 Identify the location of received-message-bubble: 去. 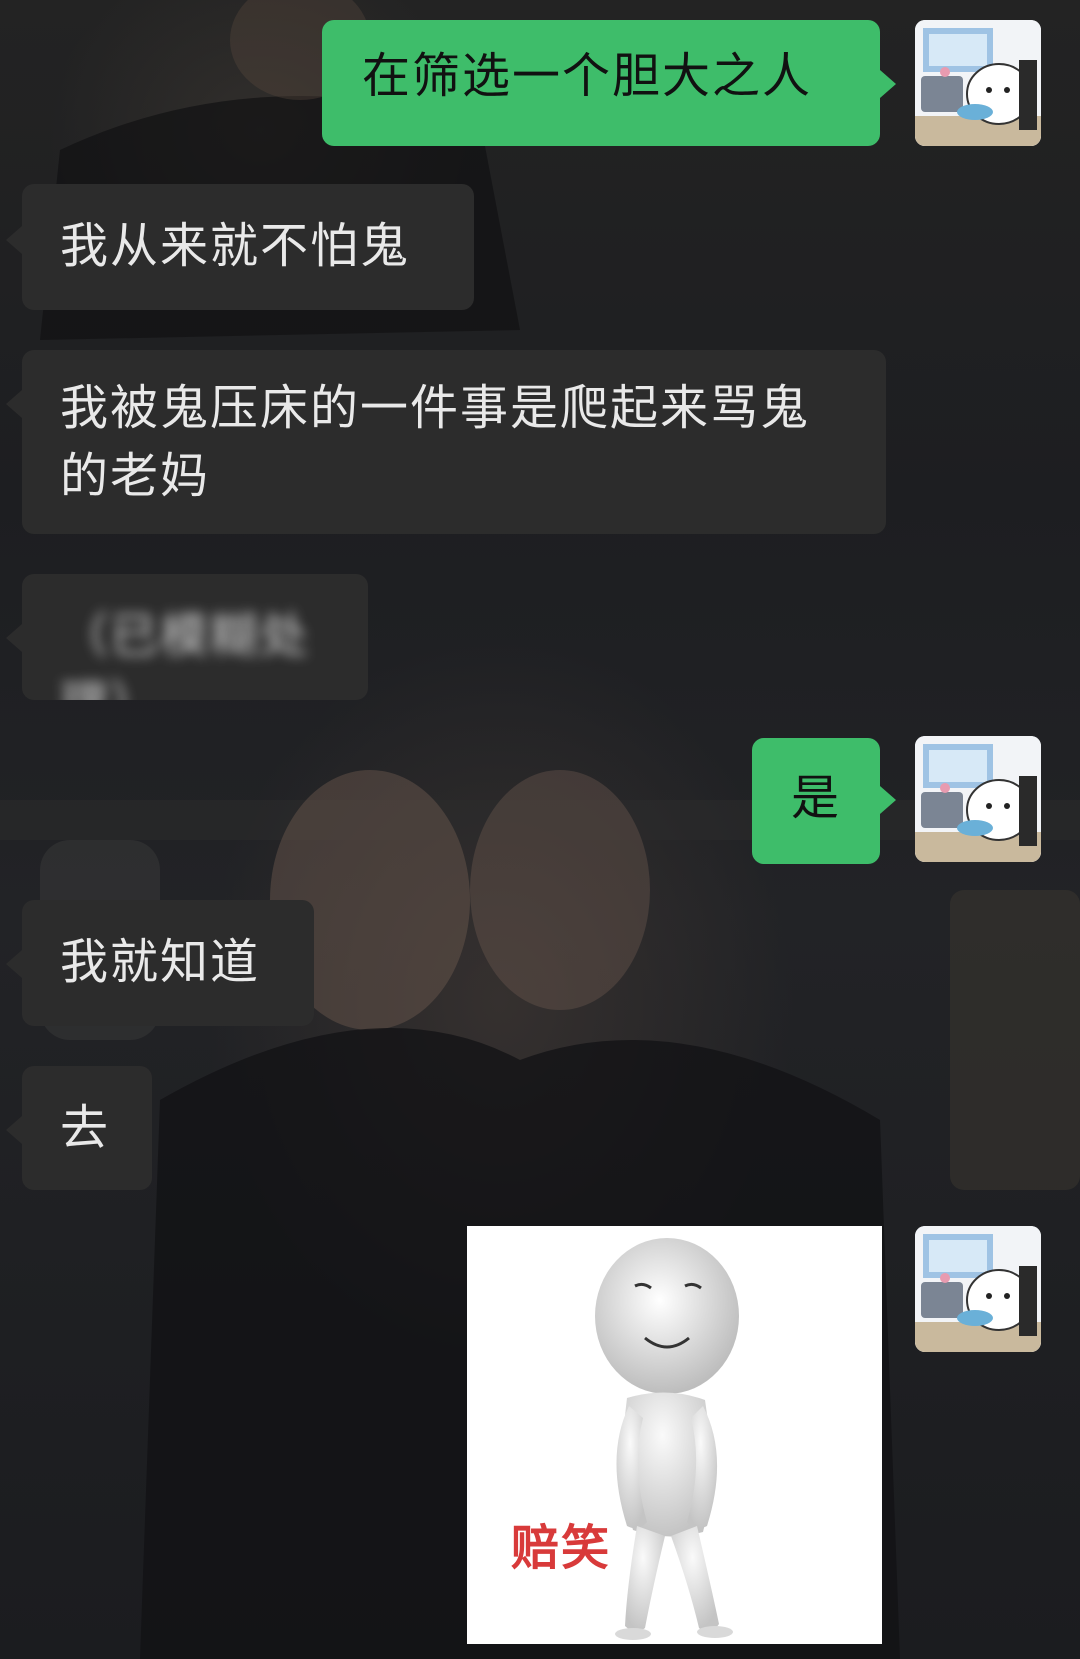
(87, 1128).